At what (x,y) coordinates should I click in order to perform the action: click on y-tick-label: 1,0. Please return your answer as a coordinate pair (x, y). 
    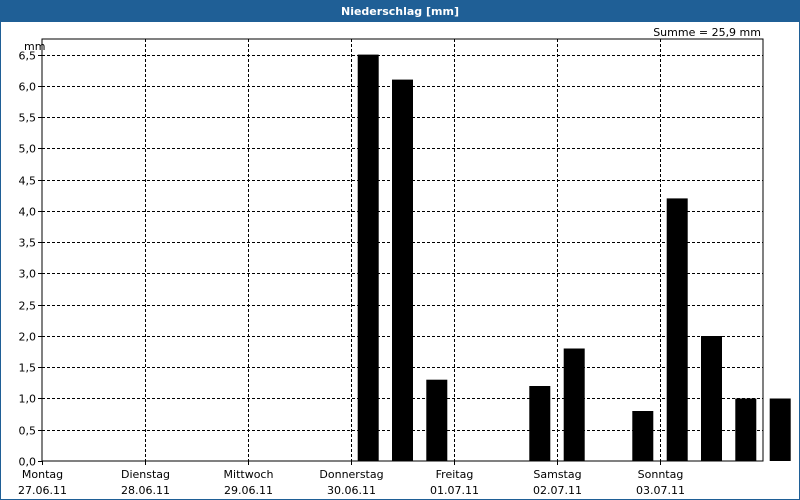
    Looking at the image, I should click on (28, 399).